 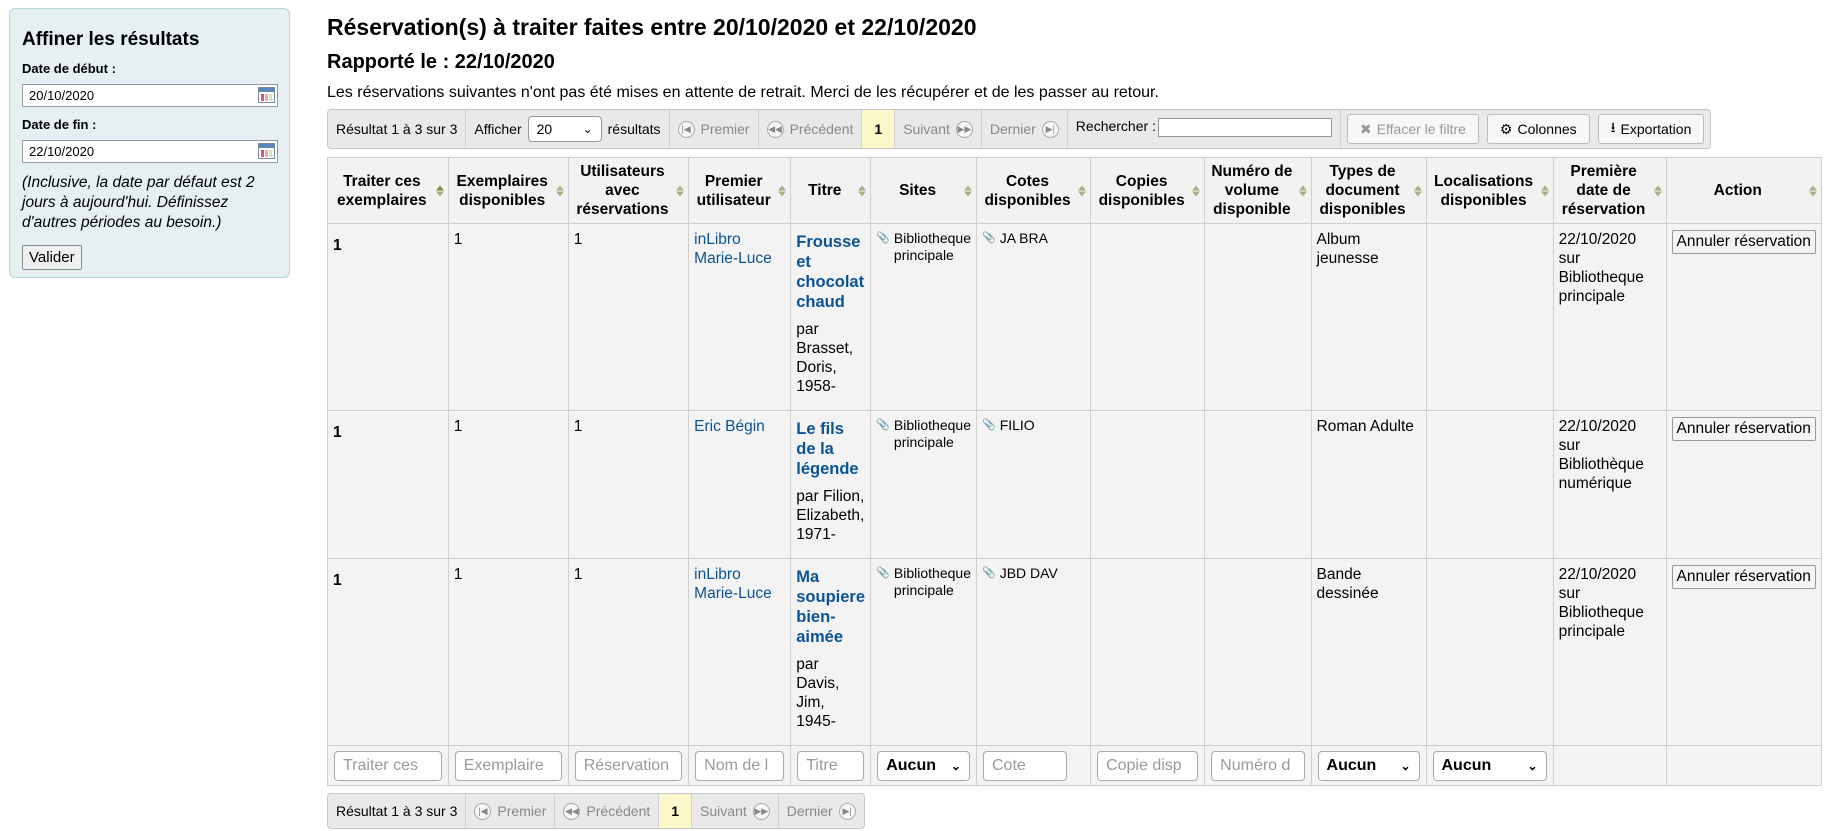 I want to click on search-group: Rechercher :, so click(x=1204, y=129).